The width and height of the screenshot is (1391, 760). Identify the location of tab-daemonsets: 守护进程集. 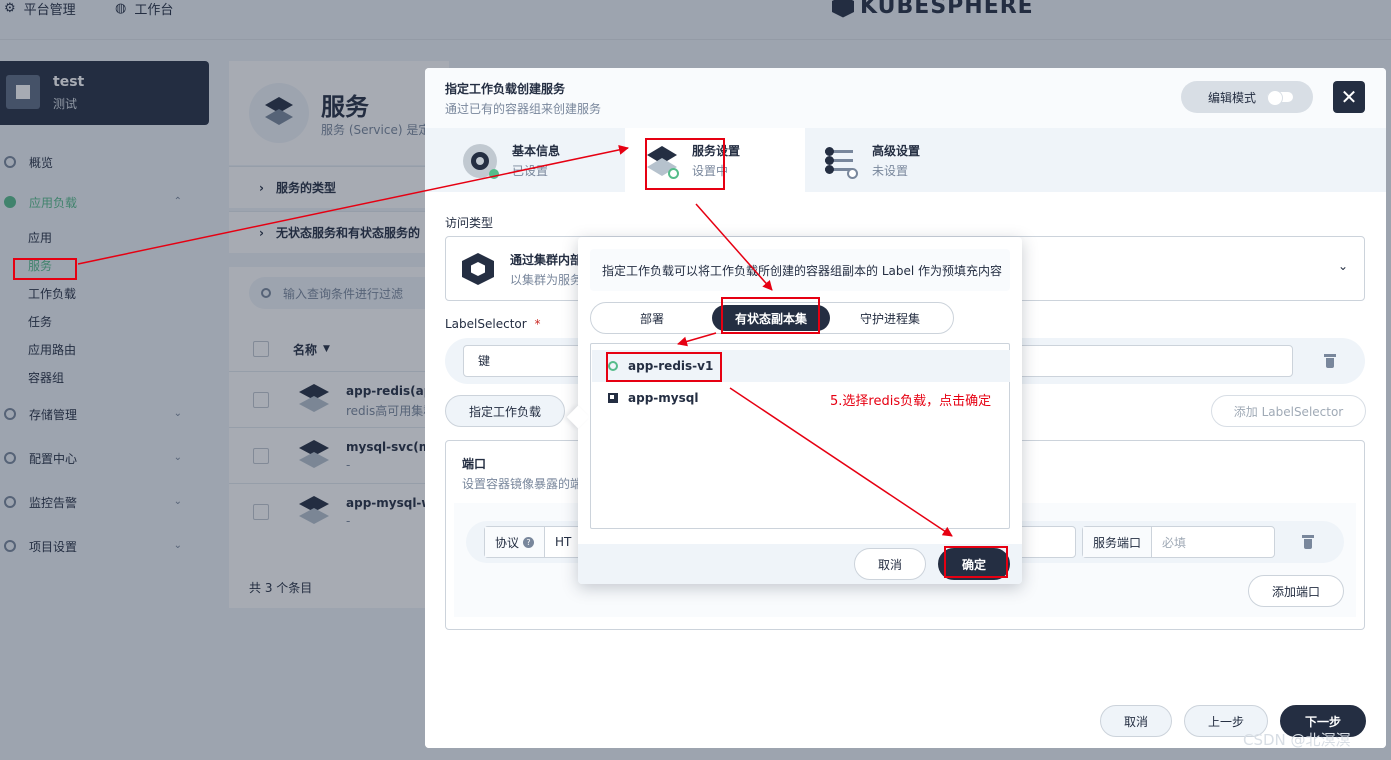
(890, 318).